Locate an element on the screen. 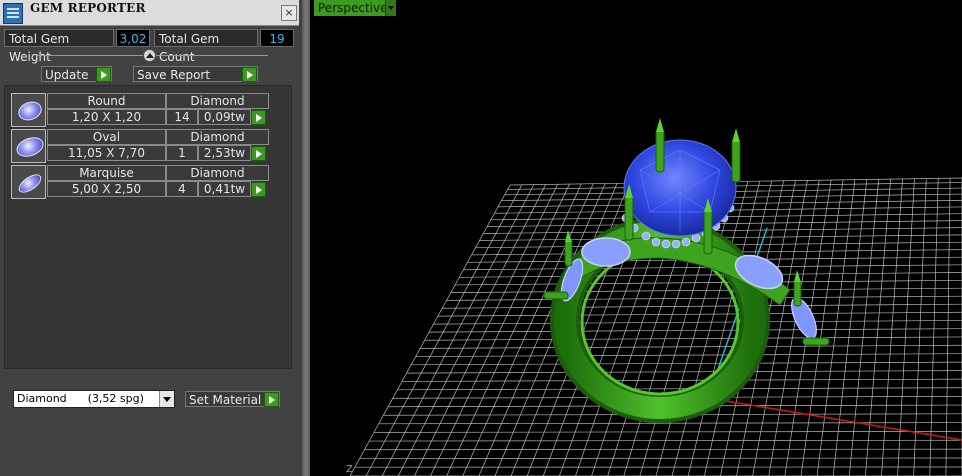 The height and width of the screenshot is (476, 962). panel-splitter is located at coordinates (306, 238).